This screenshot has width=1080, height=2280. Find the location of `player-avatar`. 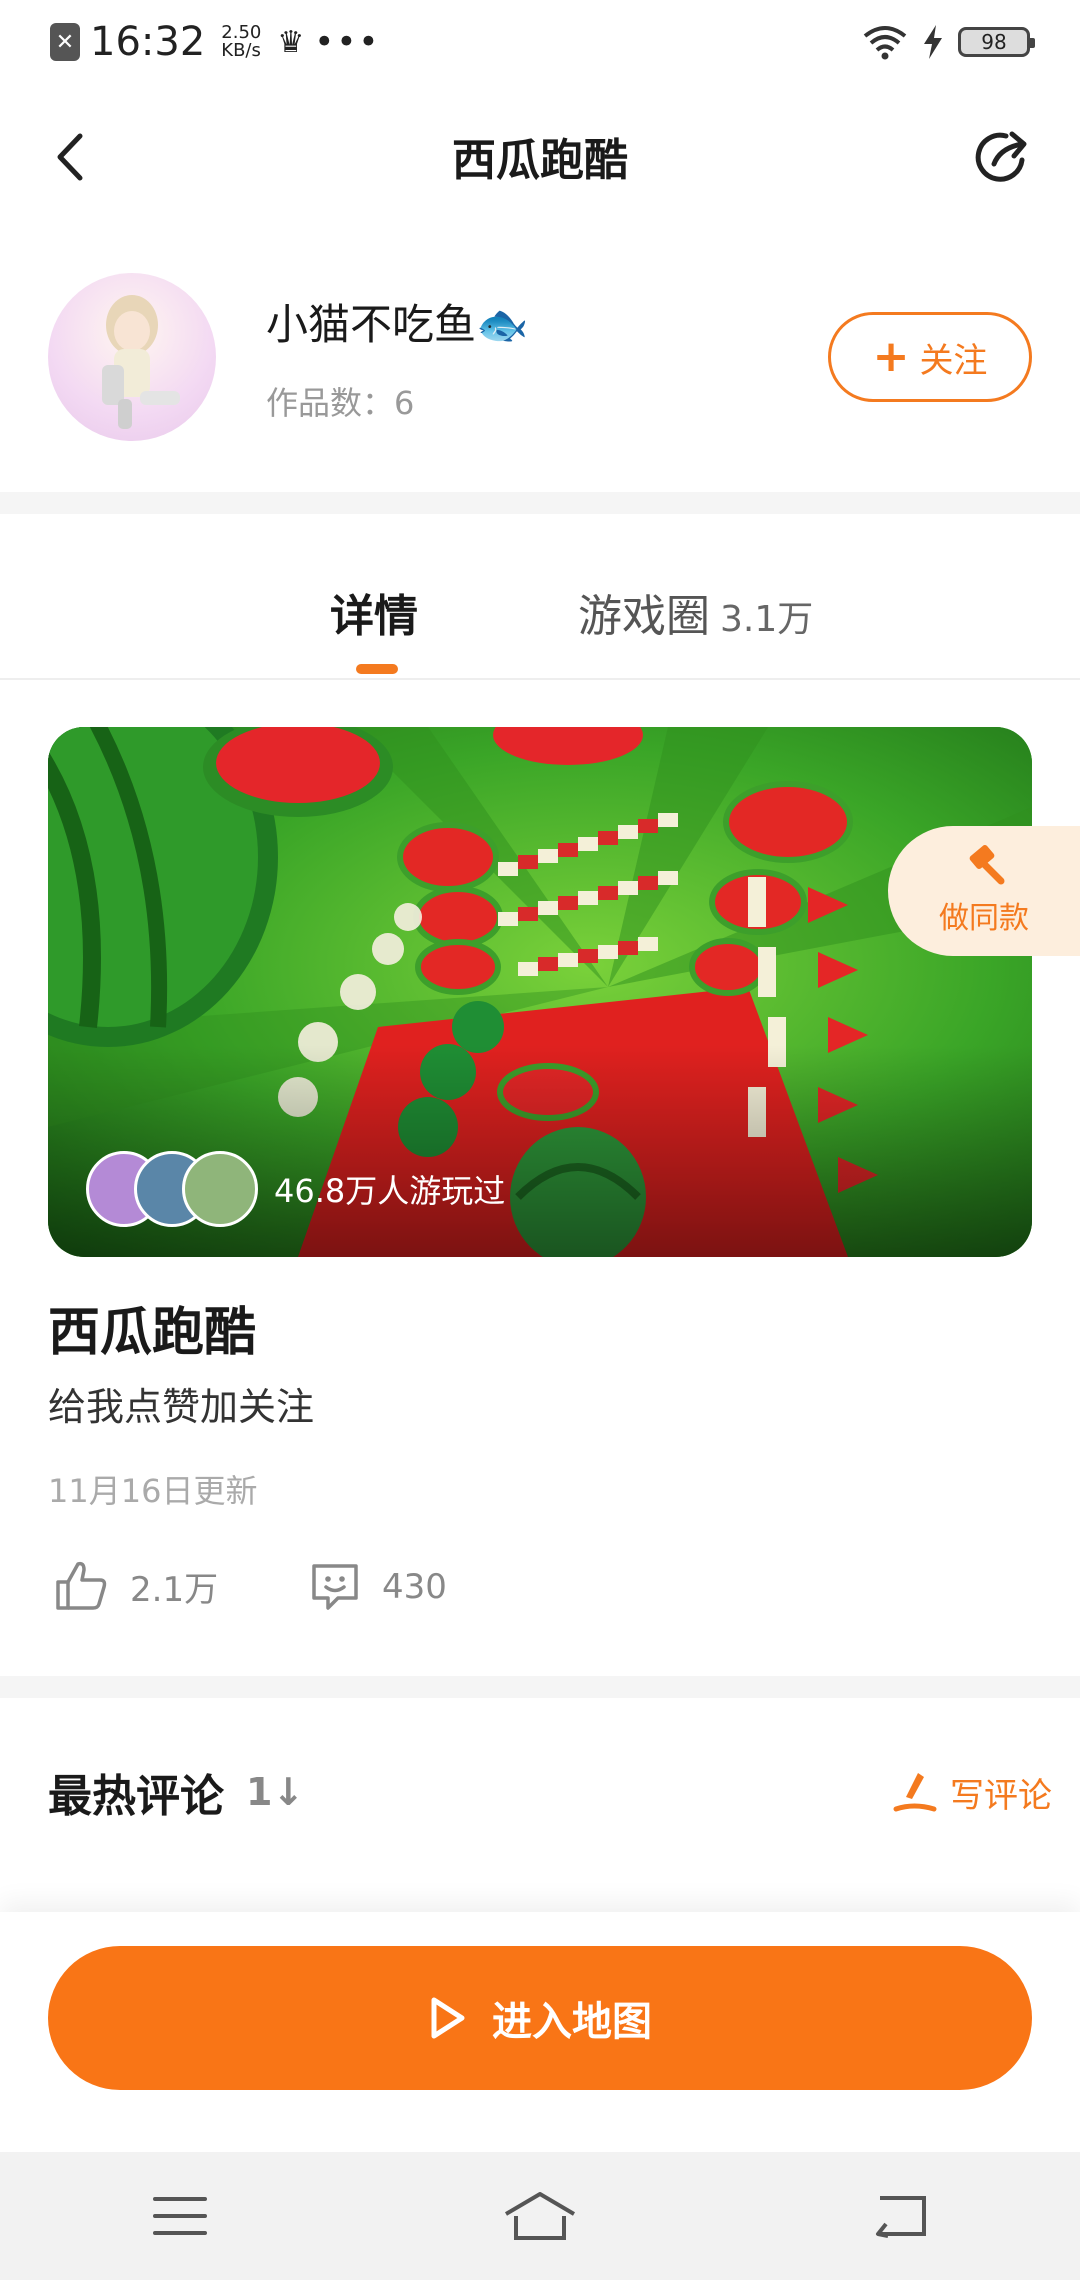

player-avatar is located at coordinates (220, 1189).